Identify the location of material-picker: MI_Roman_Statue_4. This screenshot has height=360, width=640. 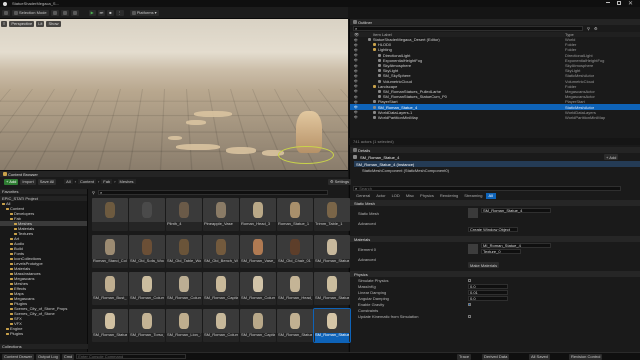
(516, 245).